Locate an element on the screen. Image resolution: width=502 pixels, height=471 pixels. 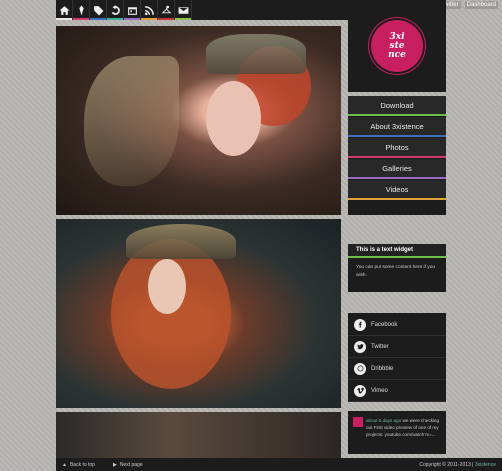
dribbble-icon is located at coordinates (360, 368).